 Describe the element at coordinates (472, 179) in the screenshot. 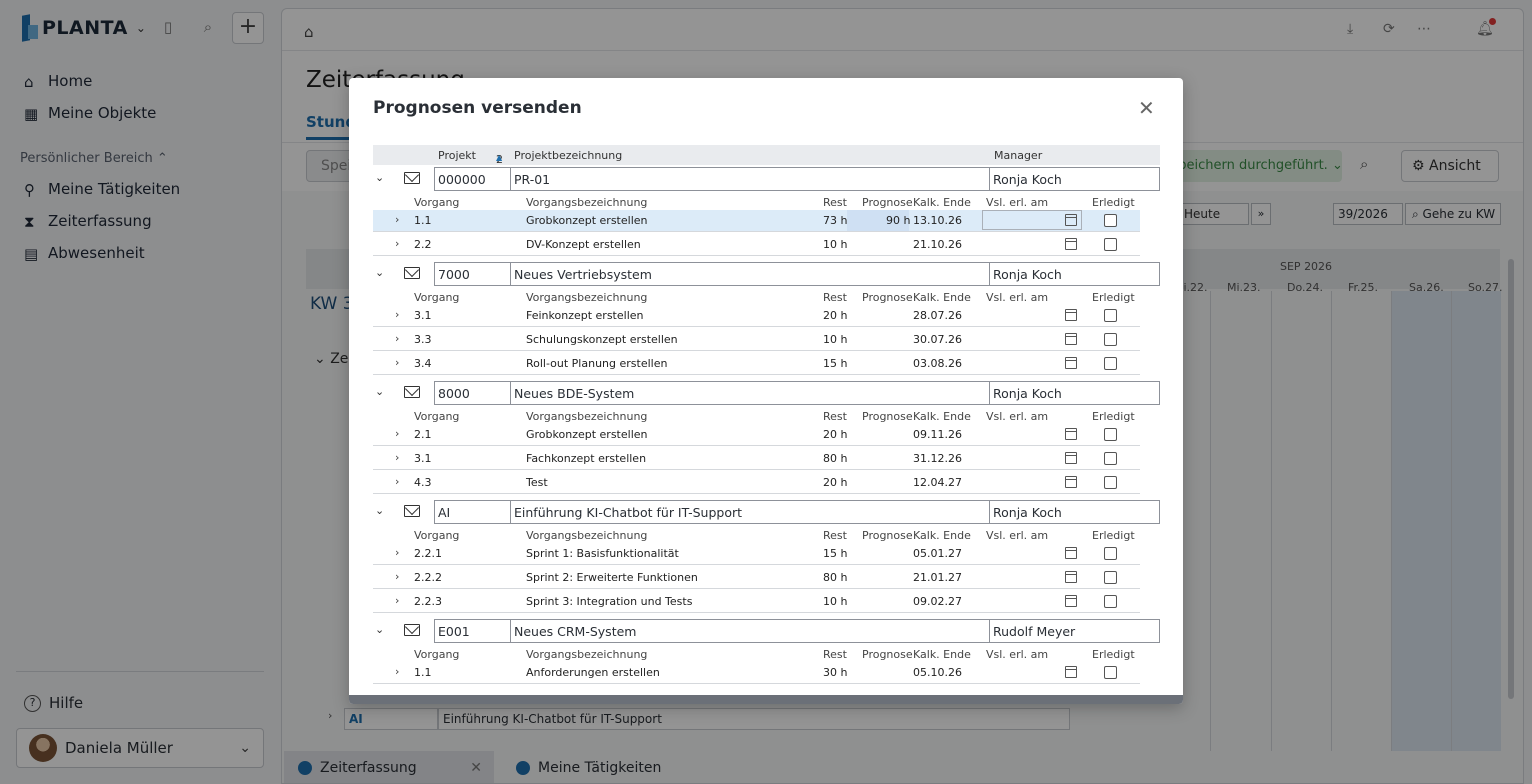

I see `project-number: 000000` at that location.